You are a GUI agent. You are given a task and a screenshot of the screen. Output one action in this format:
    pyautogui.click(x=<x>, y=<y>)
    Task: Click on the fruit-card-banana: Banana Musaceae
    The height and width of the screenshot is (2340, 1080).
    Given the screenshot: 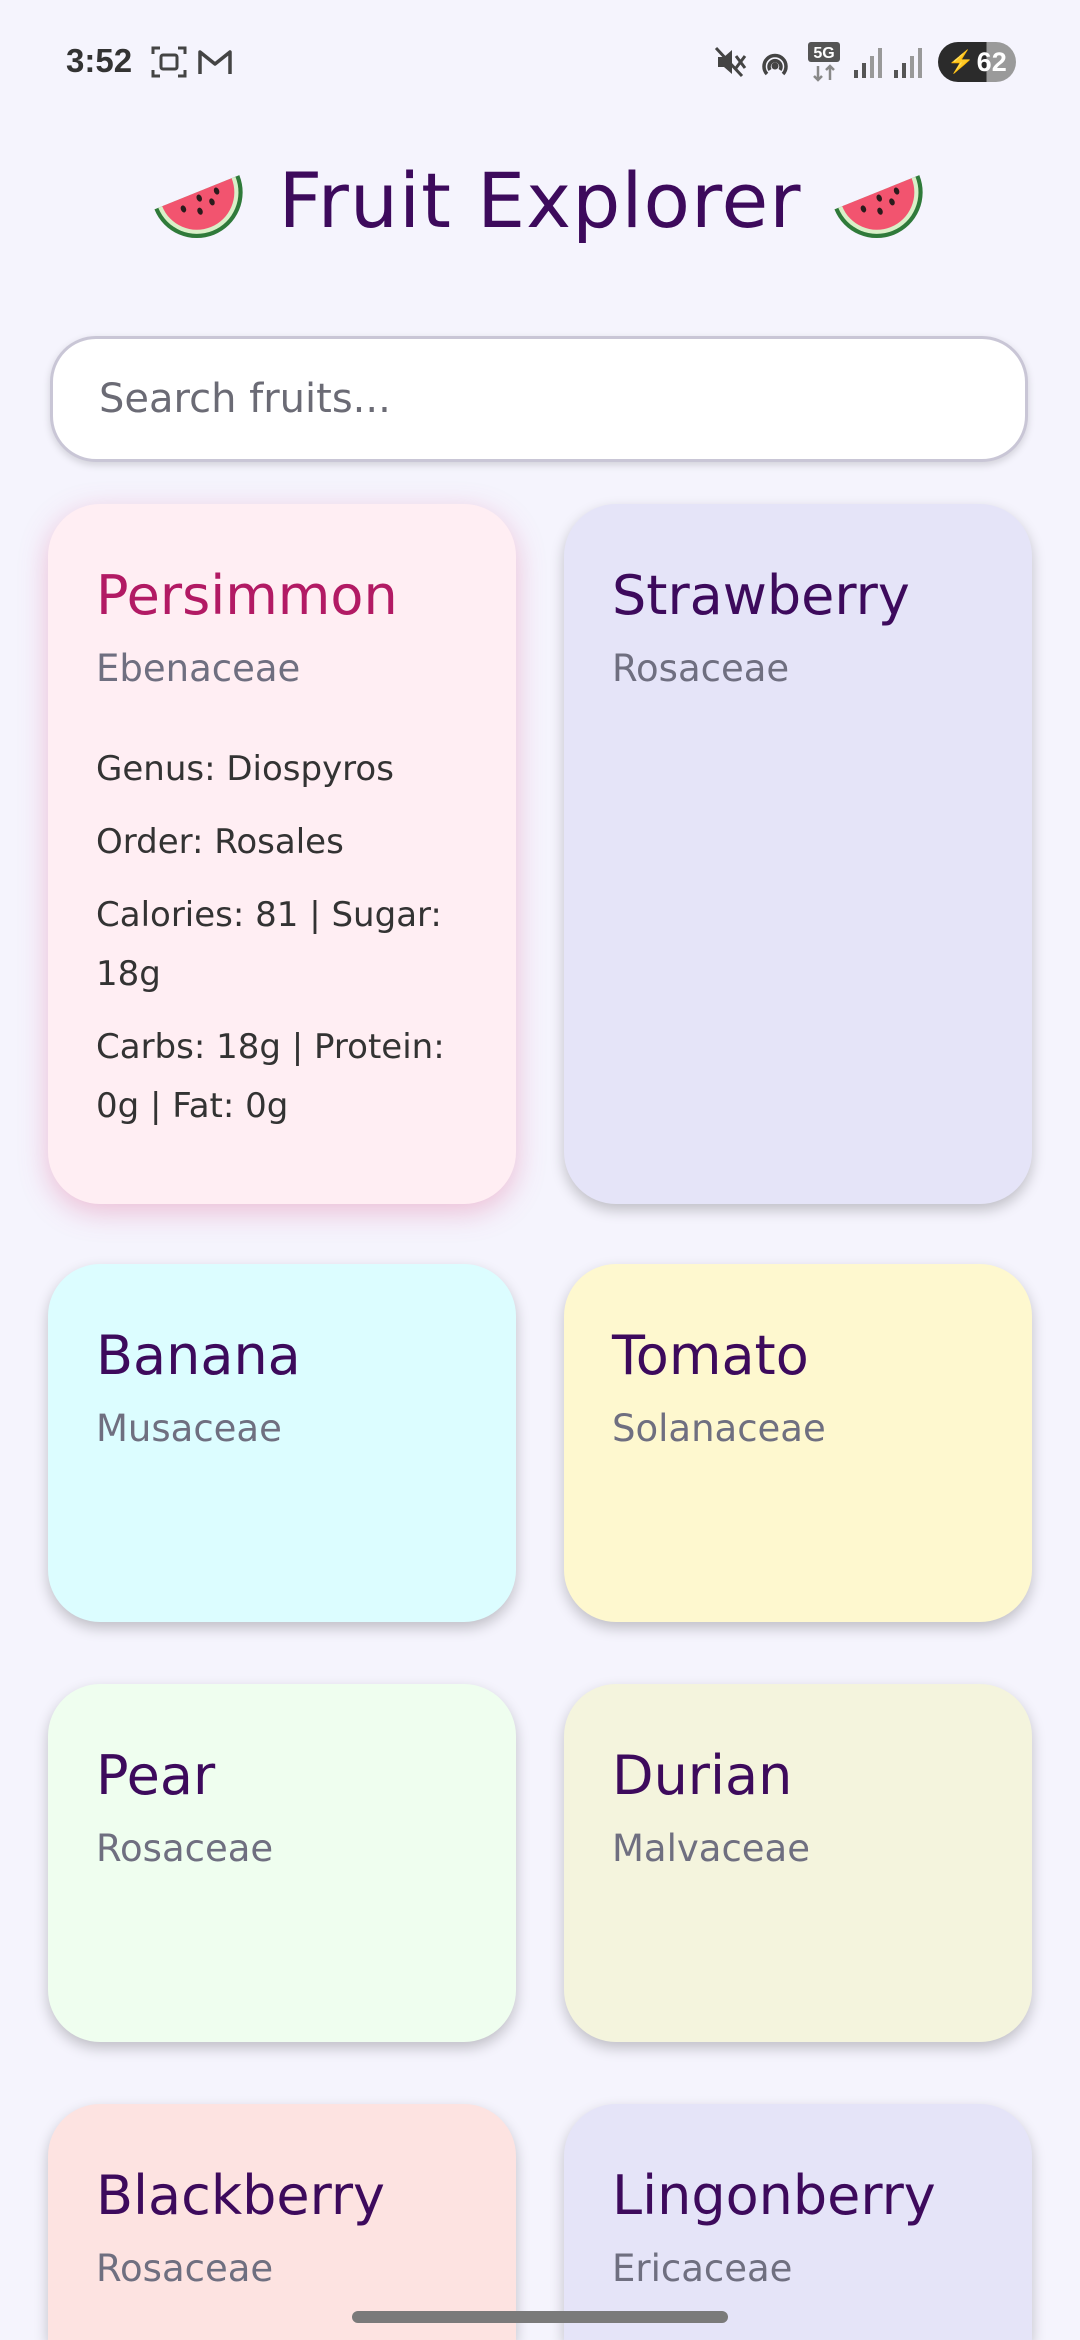 What is the action you would take?
    pyautogui.click(x=282, y=1443)
    